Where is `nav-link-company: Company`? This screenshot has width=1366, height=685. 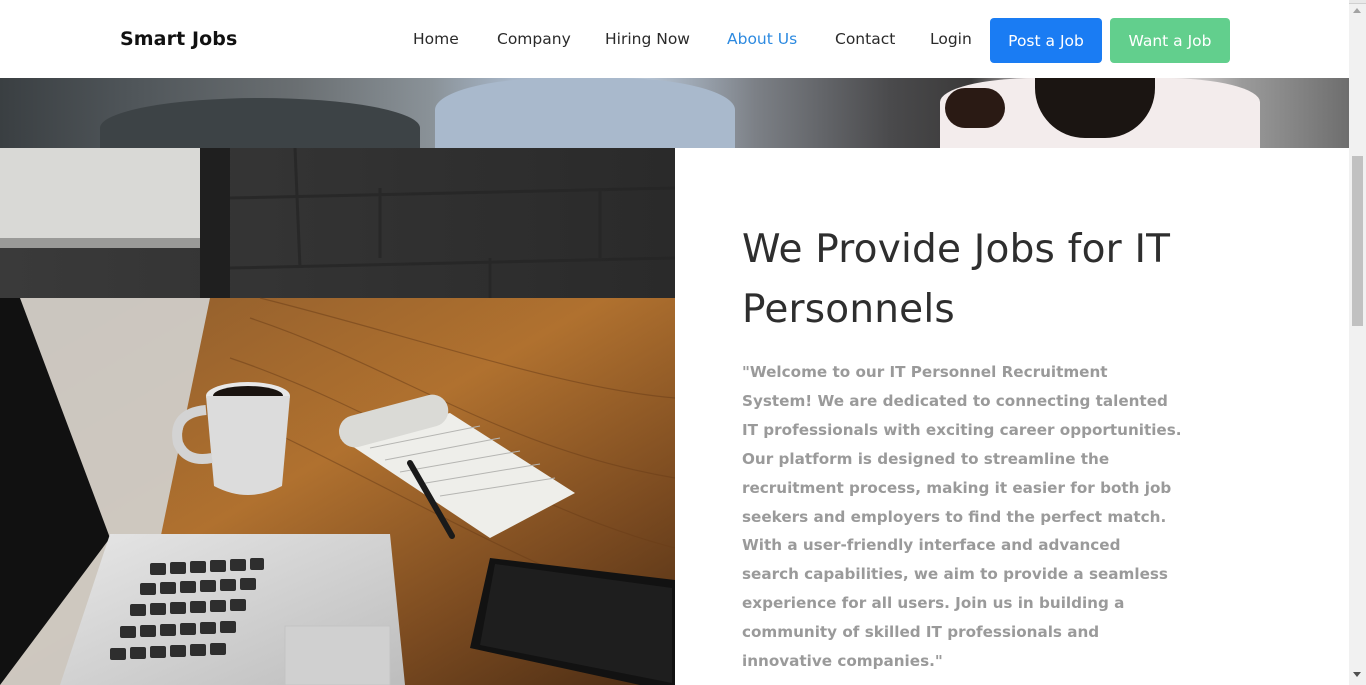 nav-link-company: Company is located at coordinates (534, 39).